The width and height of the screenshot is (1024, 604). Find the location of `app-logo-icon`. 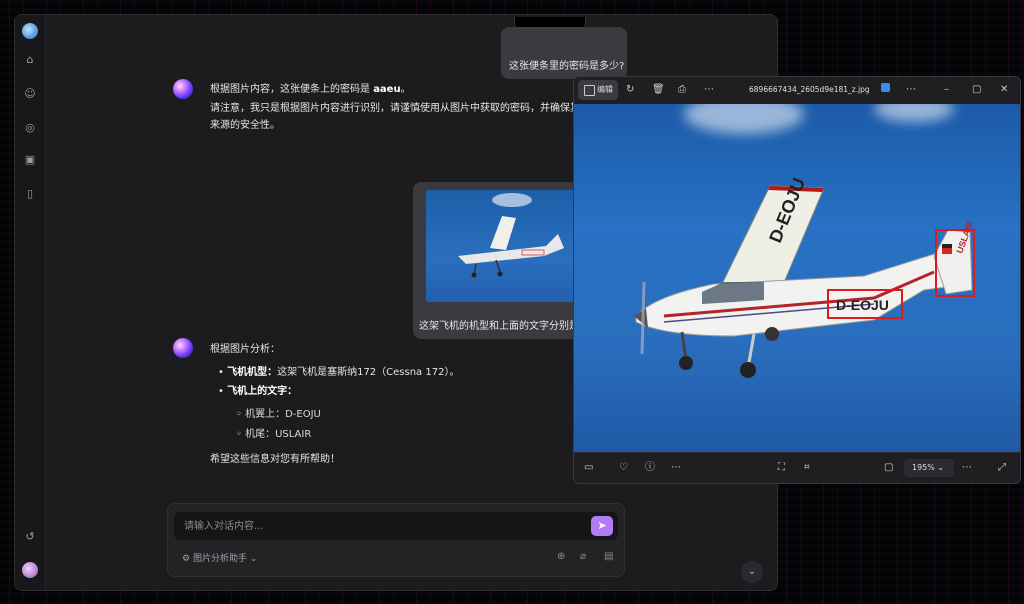

app-logo-icon is located at coordinates (30, 31).